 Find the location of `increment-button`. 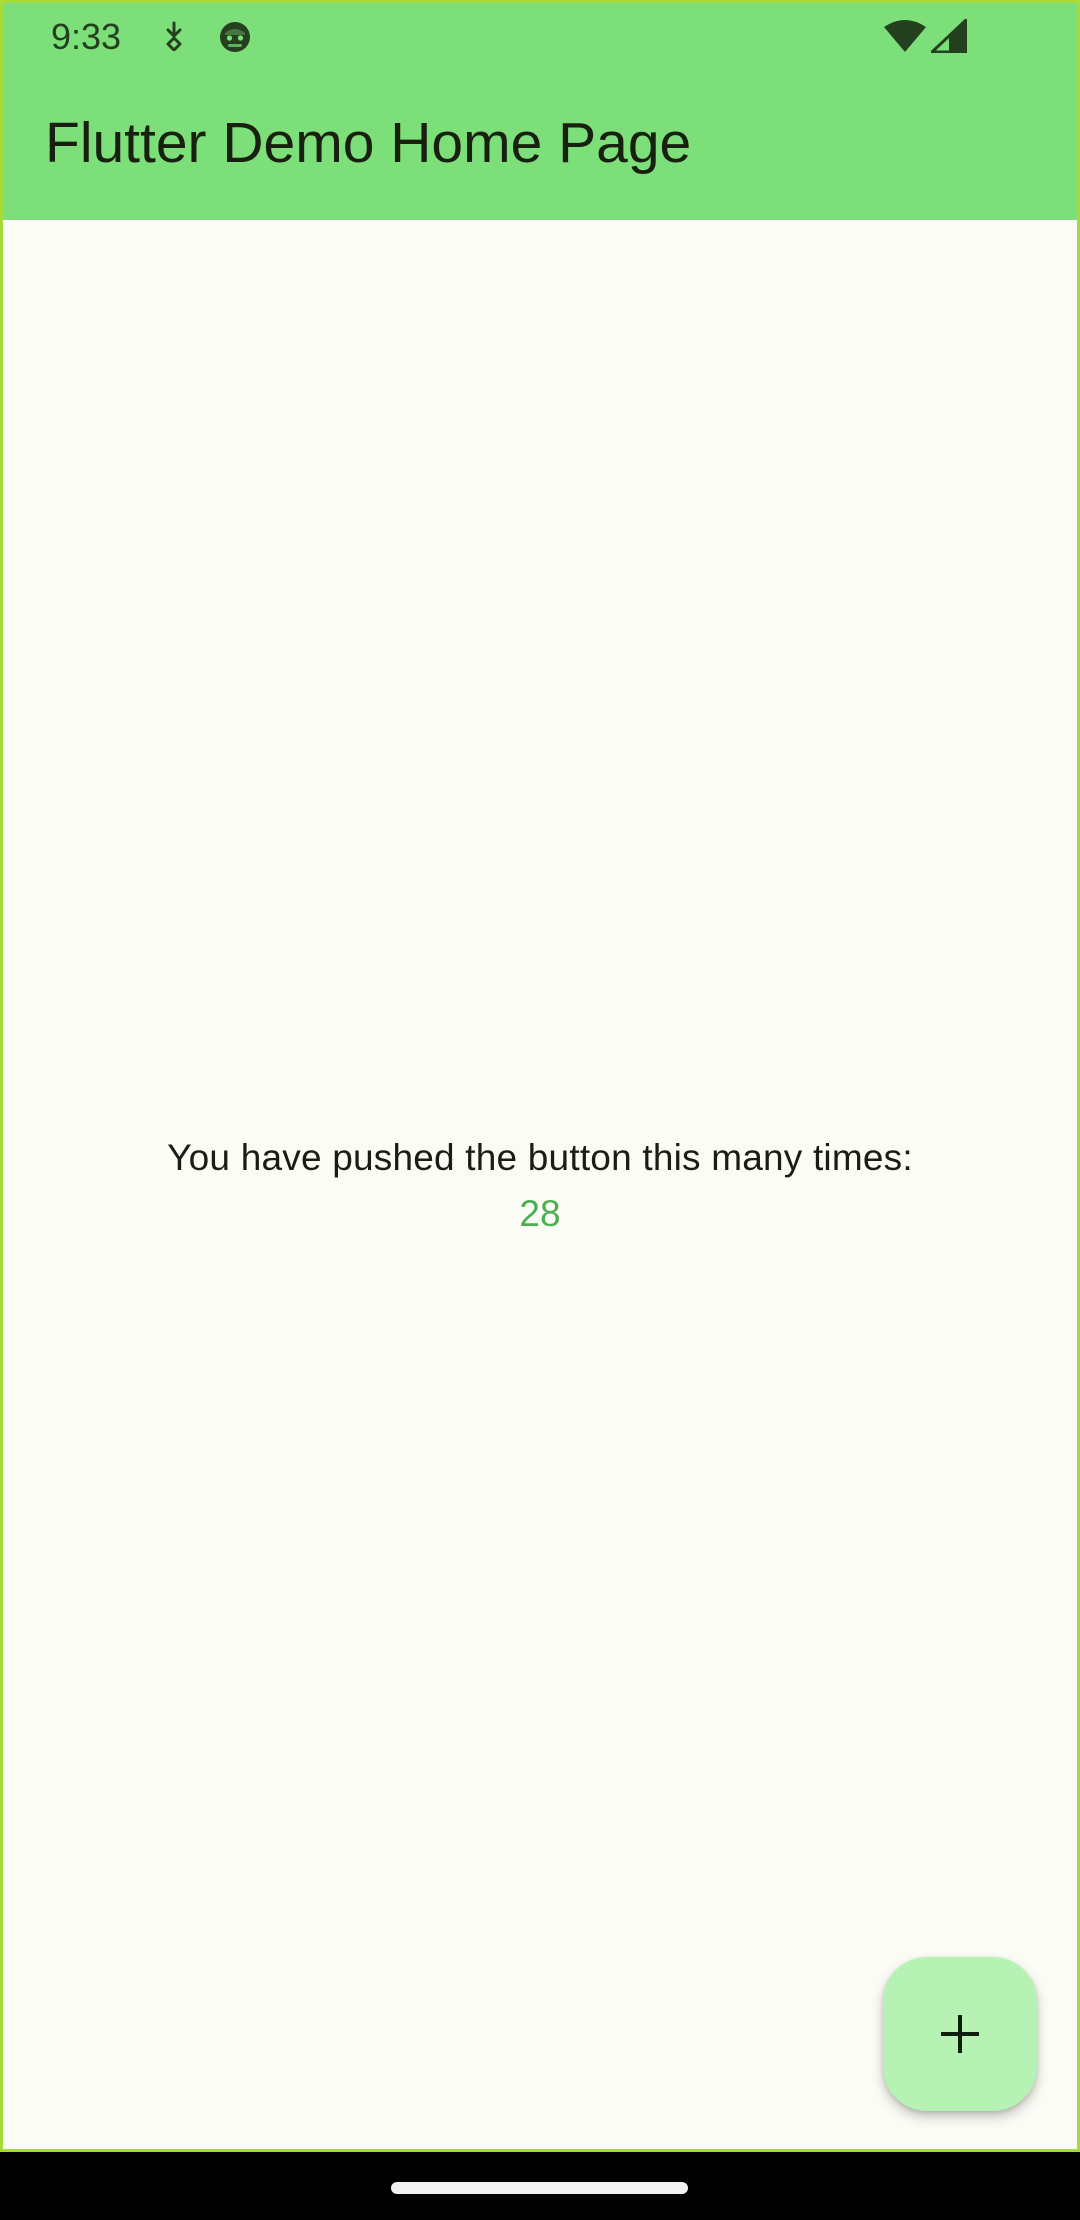

increment-button is located at coordinates (960, 2034).